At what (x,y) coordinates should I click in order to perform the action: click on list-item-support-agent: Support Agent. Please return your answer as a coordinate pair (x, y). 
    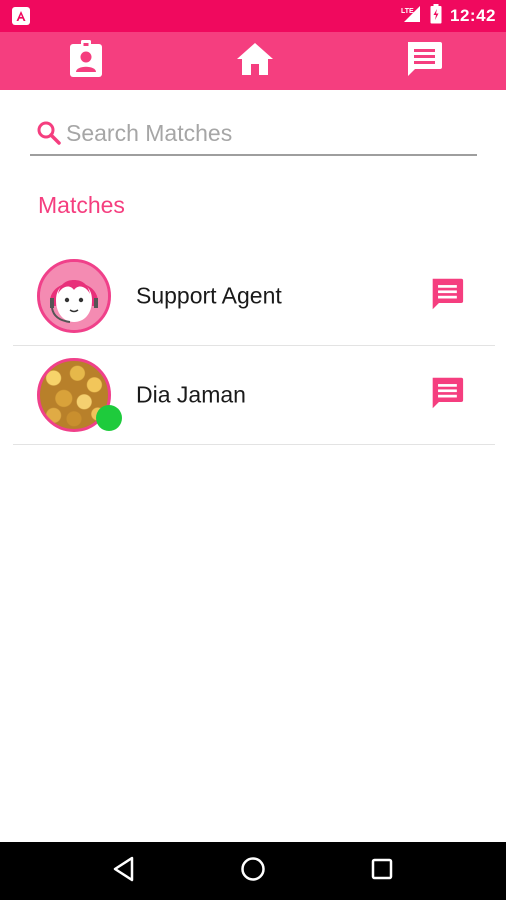
    Looking at the image, I should click on (254, 296).